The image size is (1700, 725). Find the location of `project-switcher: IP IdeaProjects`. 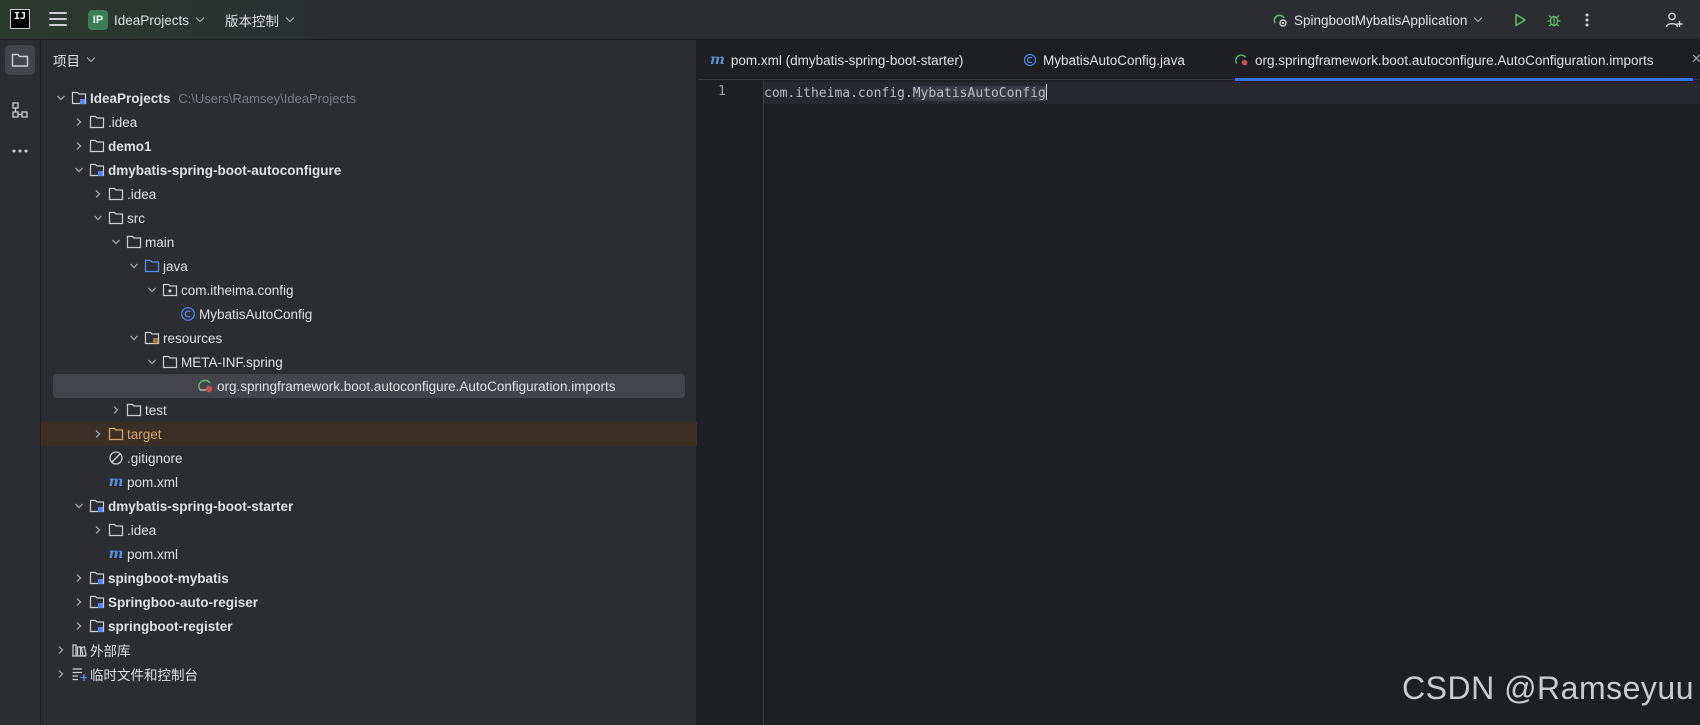

project-switcher: IP IdeaProjects is located at coordinates (146, 20).